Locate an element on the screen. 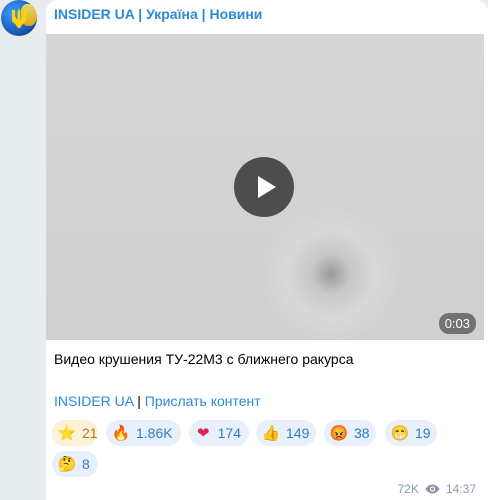 The width and height of the screenshot is (488, 500). heart-icon: ❤ is located at coordinates (203, 433).